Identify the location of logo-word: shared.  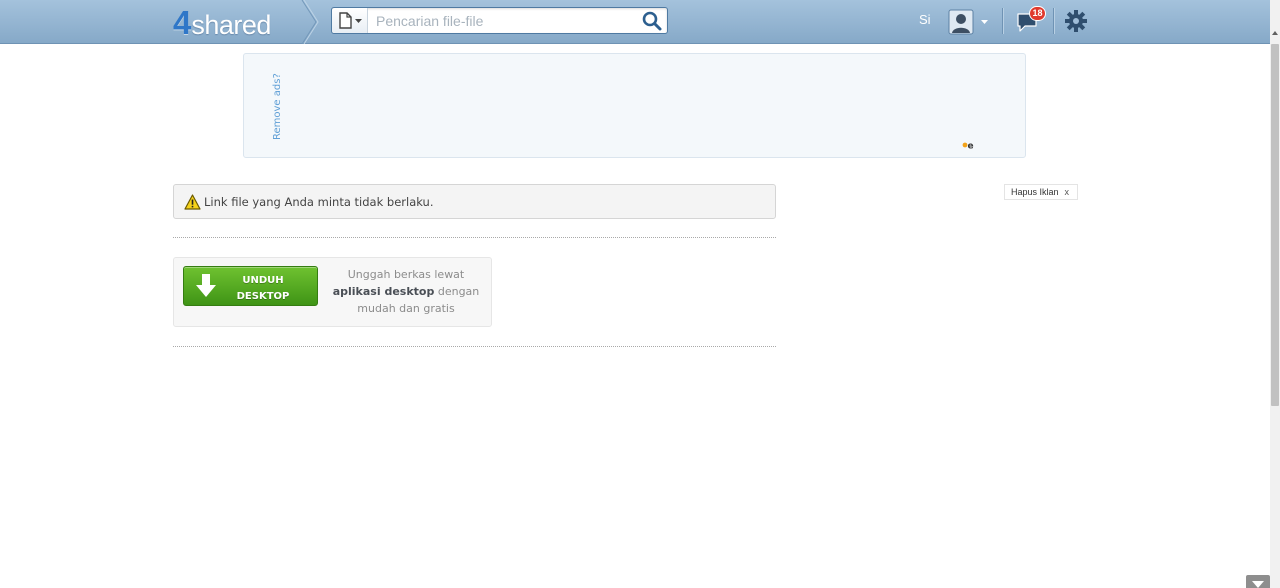
(231, 25).